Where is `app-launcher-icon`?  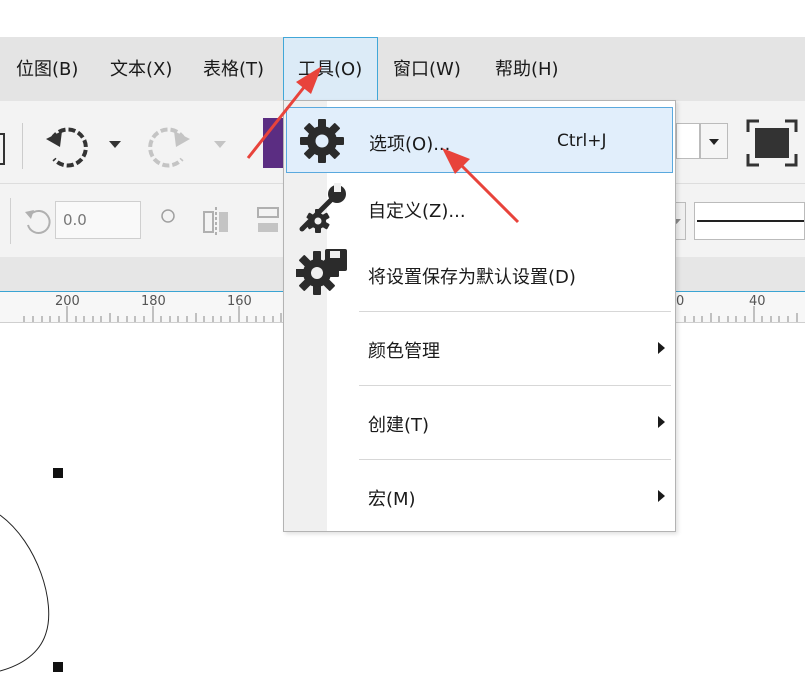
app-launcher-icon is located at coordinates (273, 143).